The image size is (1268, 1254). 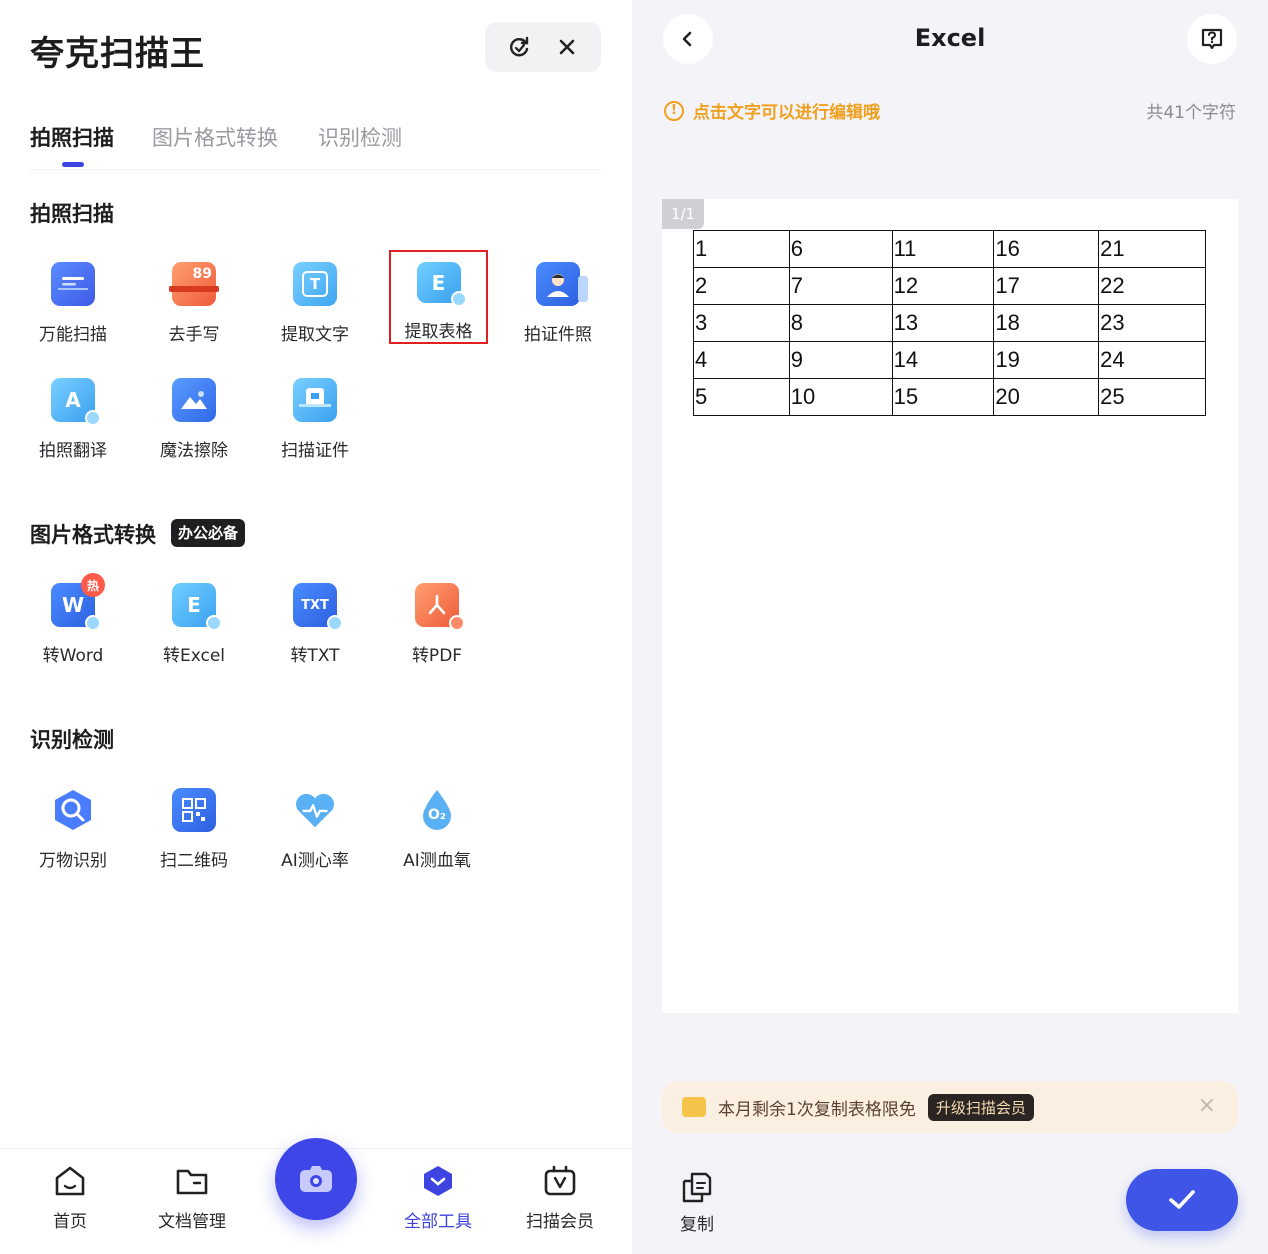 What do you see at coordinates (73, 656) in the screenshot?
I see `tool-label: 转Word` at bounding box center [73, 656].